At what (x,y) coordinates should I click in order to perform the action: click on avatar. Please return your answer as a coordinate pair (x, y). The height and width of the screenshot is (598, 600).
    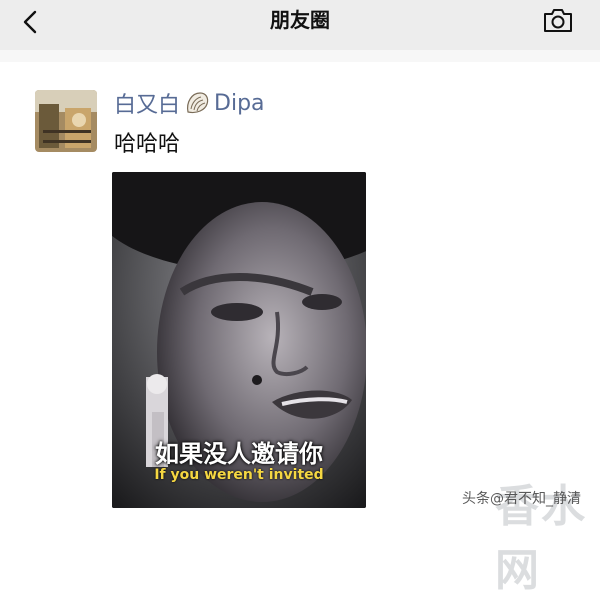
    Looking at the image, I should click on (66, 121).